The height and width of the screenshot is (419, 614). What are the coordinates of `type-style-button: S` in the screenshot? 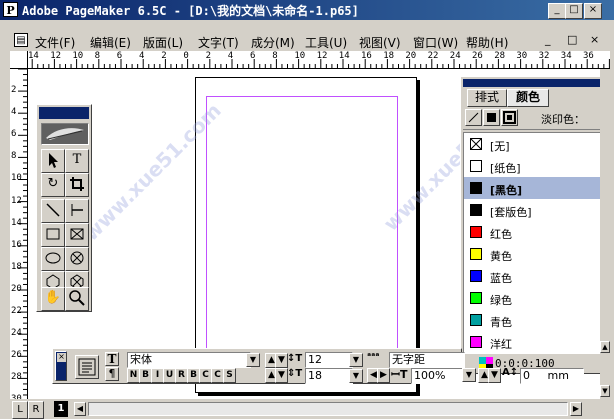 It's located at (229, 375).